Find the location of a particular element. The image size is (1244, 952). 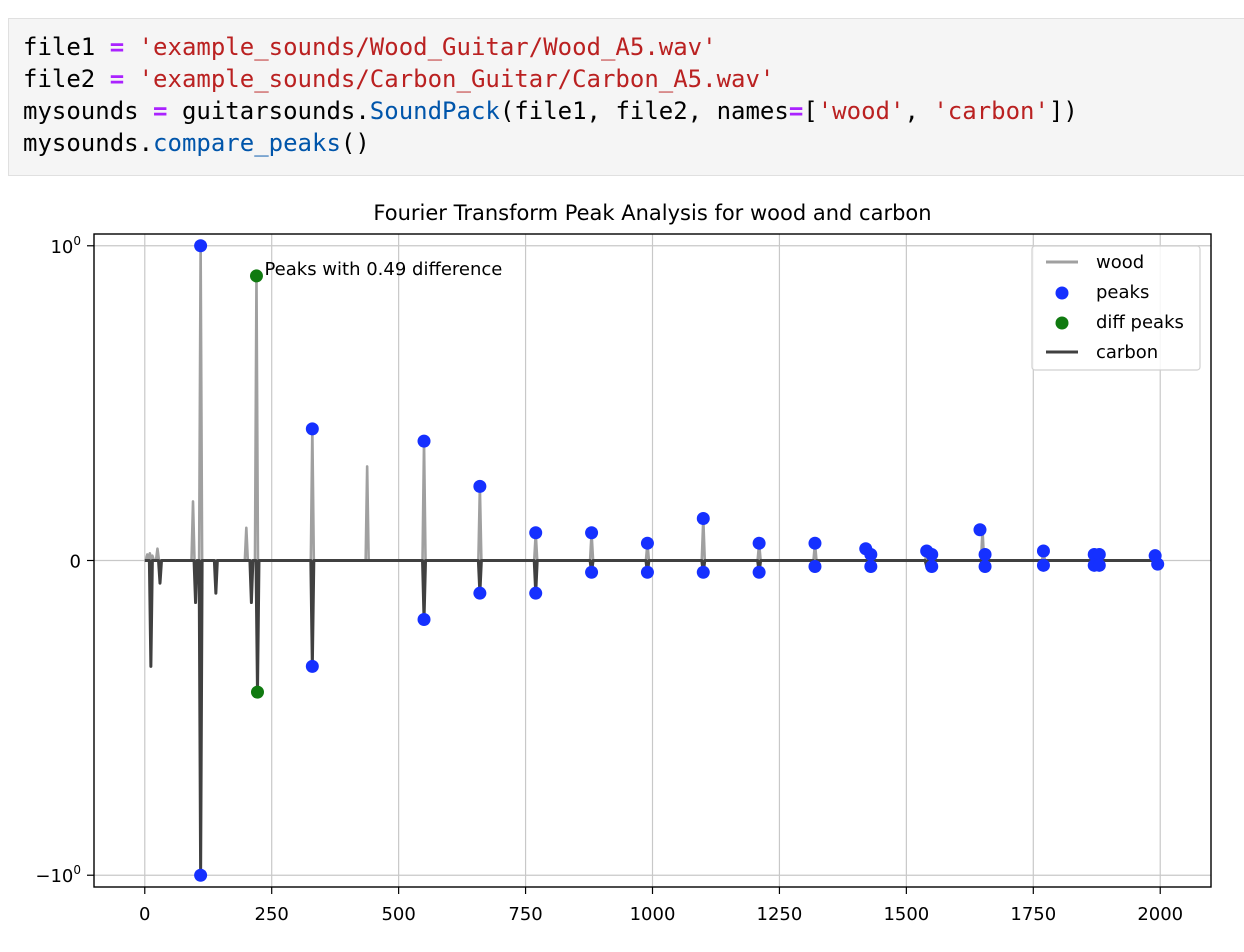

x-tick-label: 2000 is located at coordinates (1160, 914).